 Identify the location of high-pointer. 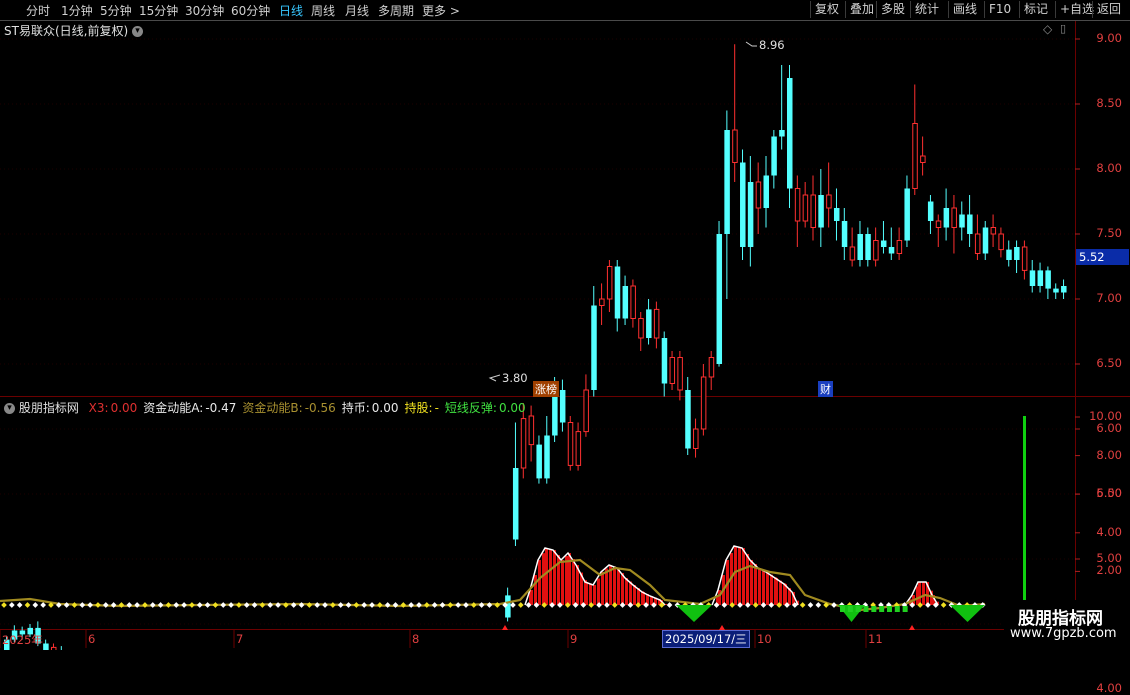
(751, 44).